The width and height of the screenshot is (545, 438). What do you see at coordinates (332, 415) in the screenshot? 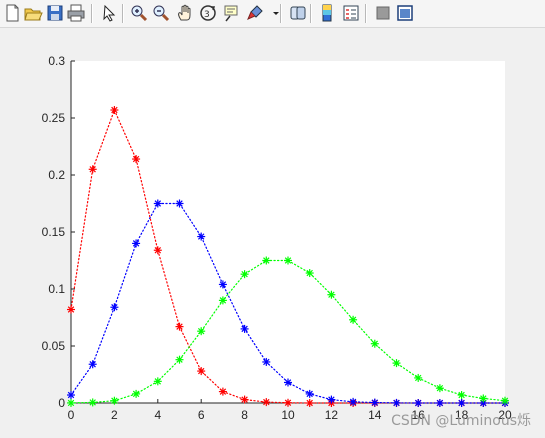
I see `x-tick-label: 12` at bounding box center [332, 415].